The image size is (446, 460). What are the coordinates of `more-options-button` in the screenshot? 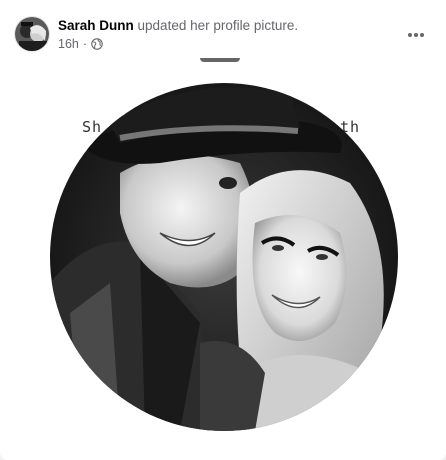 It's located at (416, 34).